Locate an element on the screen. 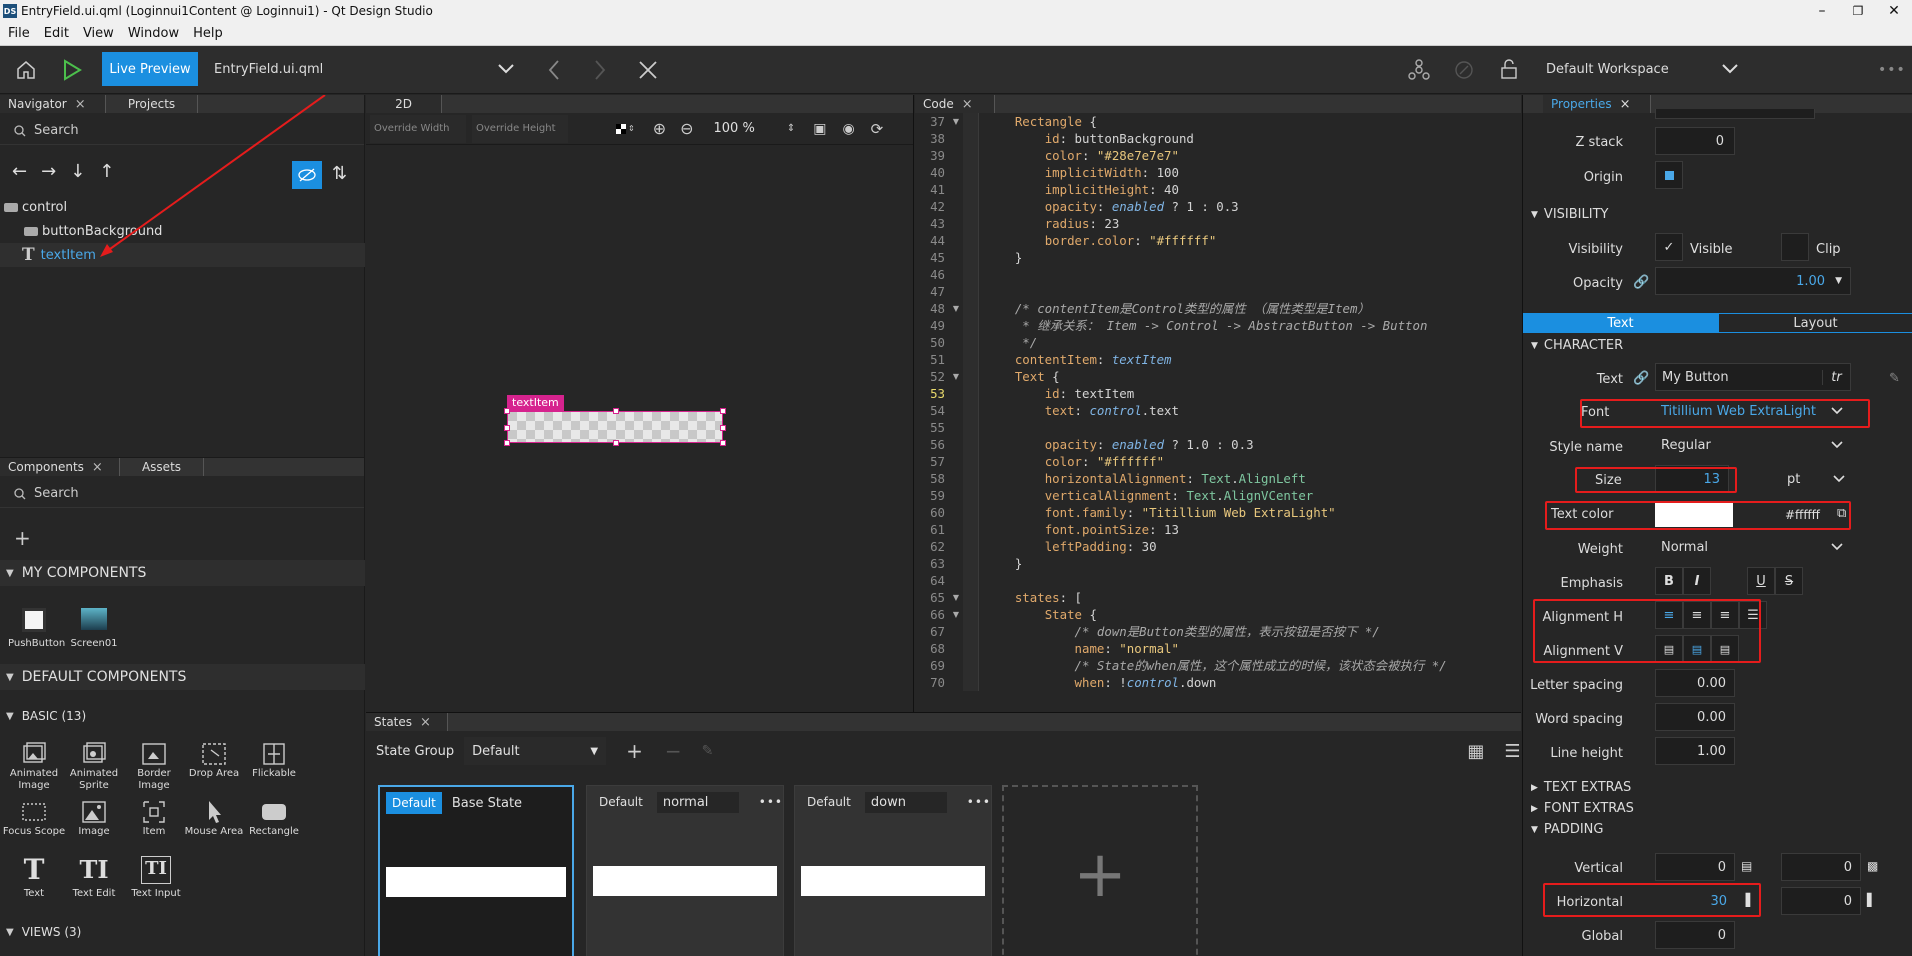 Image resolution: width=1912 pixels, height=956 pixels. component-flickable: Flickable is located at coordinates (274, 760).